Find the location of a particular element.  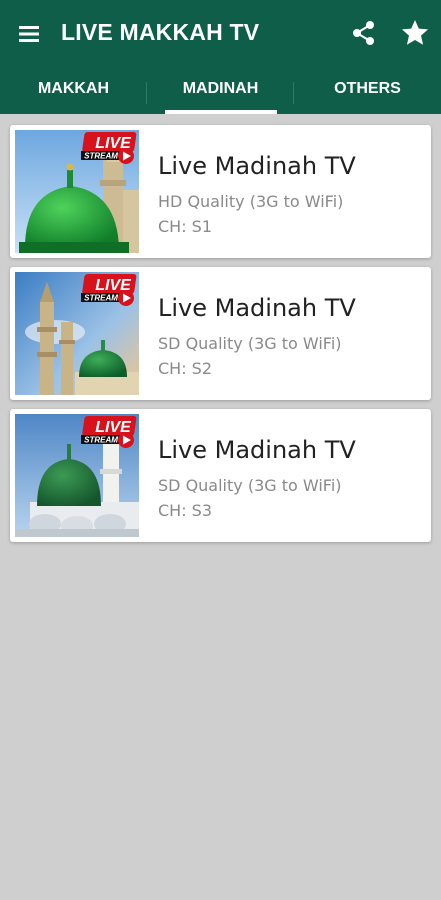

tab-others: OTHERS is located at coordinates (367, 91).